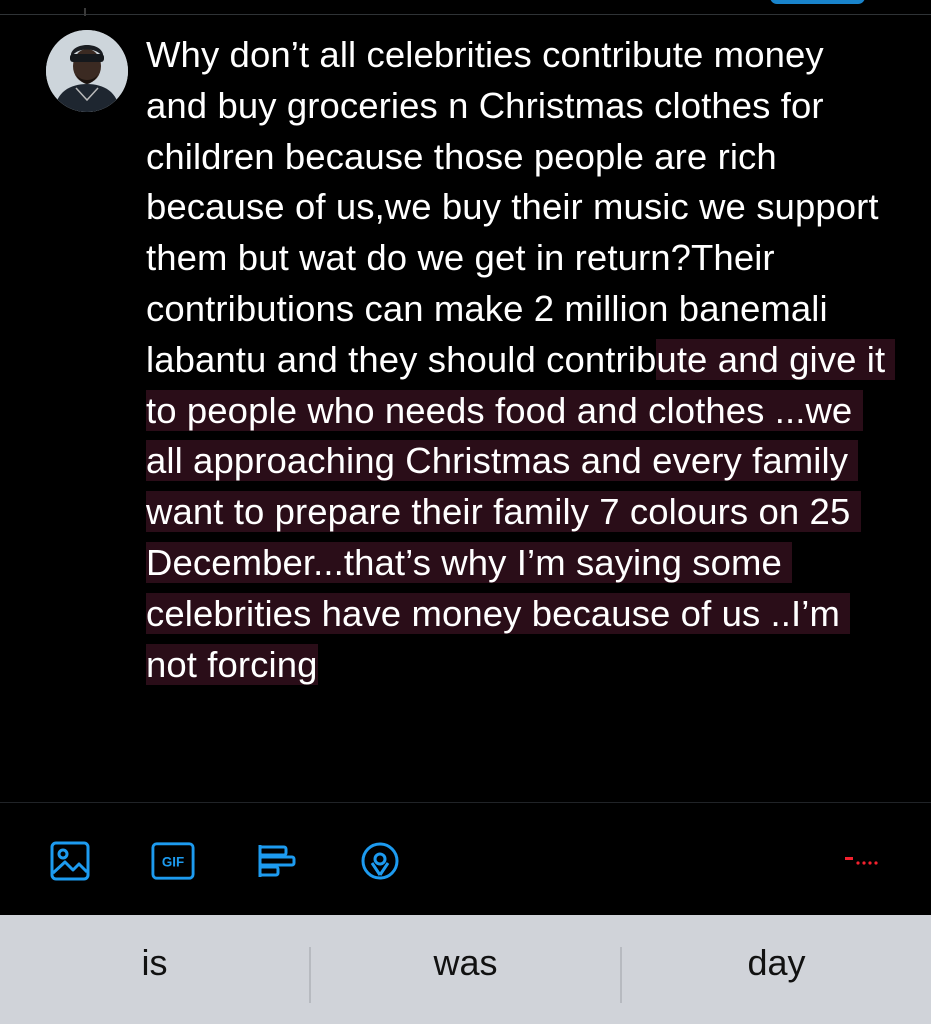 The image size is (931, 1024). I want to click on suggestion-1: is, so click(154, 969).